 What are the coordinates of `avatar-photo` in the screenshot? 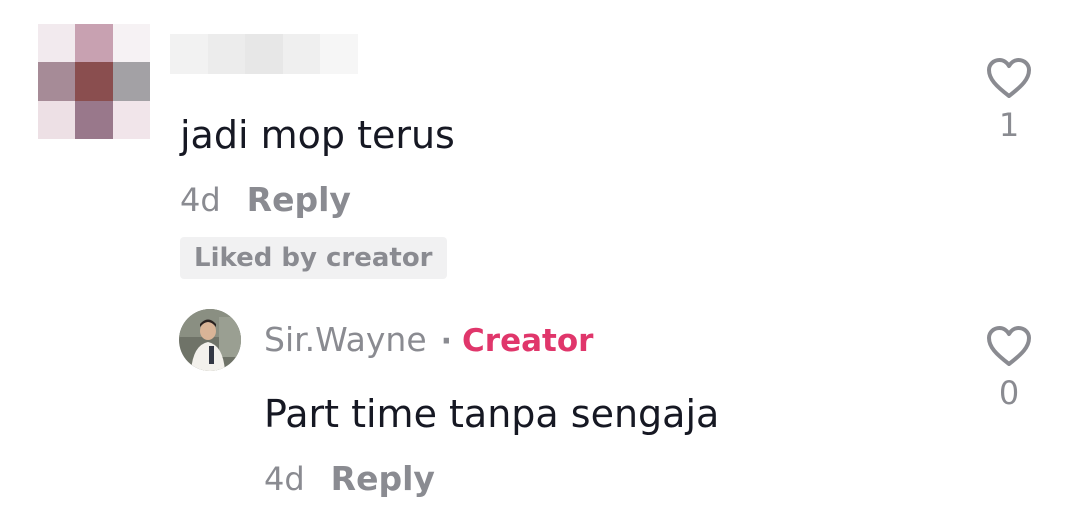 It's located at (210, 340).